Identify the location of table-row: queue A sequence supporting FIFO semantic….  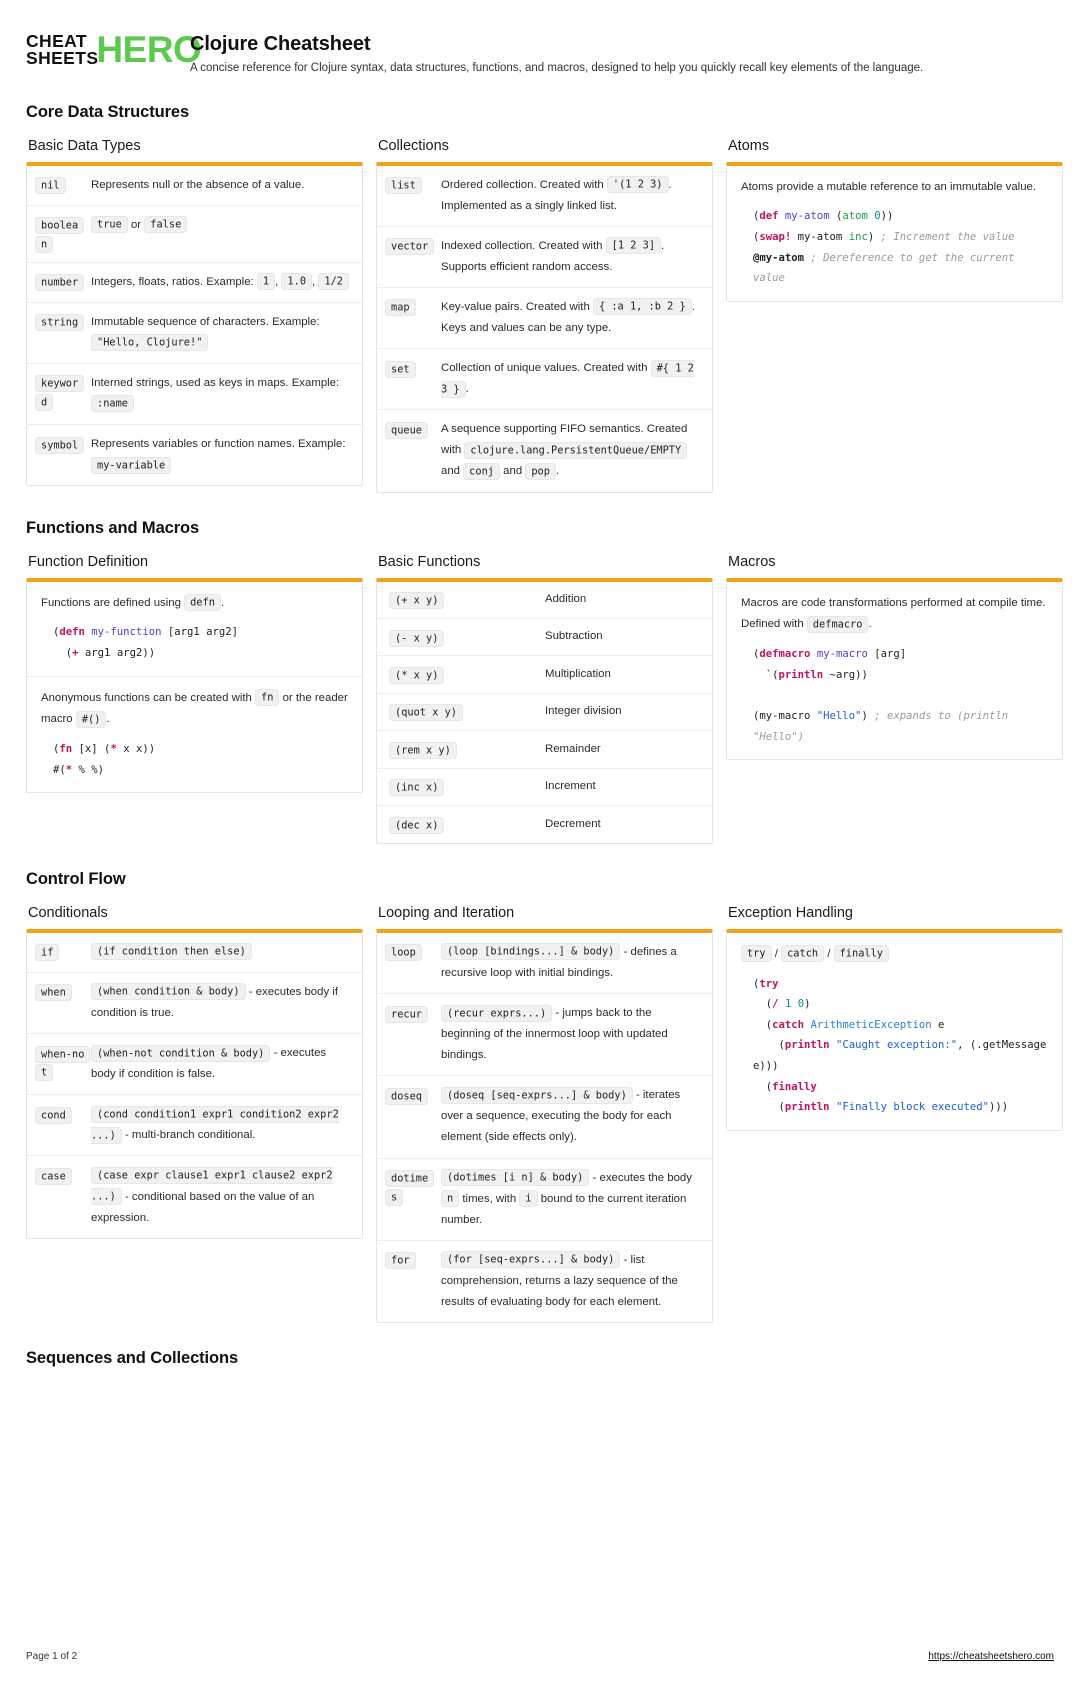
(544, 450).